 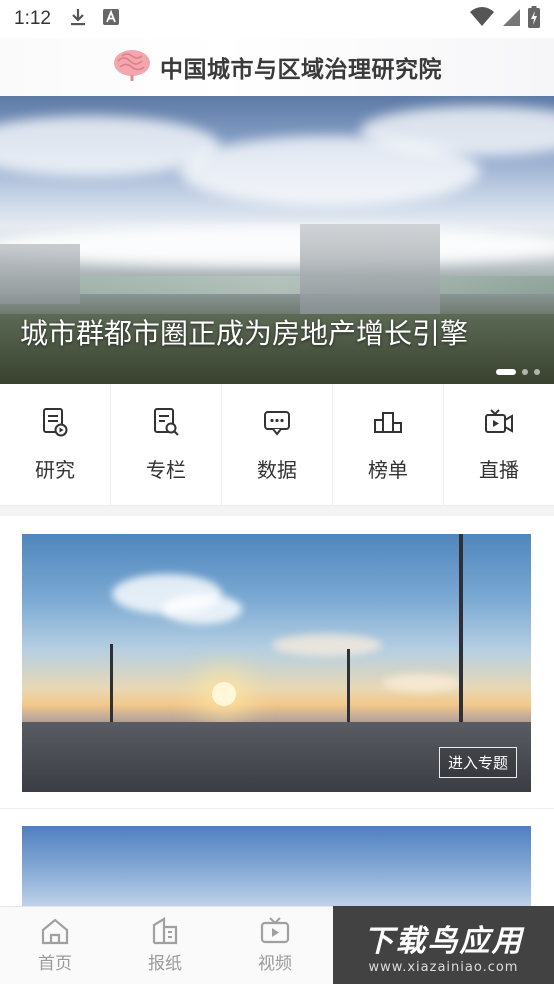 I want to click on nav-item-label: 专栏, so click(x=166, y=470).